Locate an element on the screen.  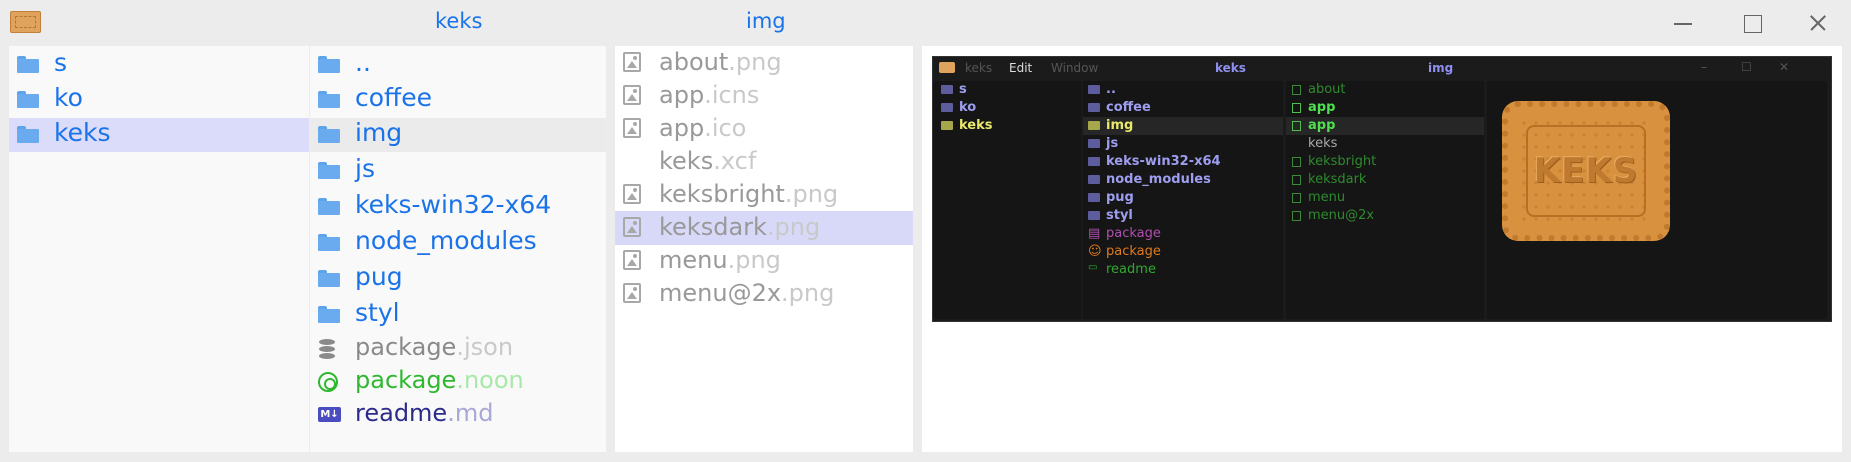
list-item-about: about.png is located at coordinates (764, 63).